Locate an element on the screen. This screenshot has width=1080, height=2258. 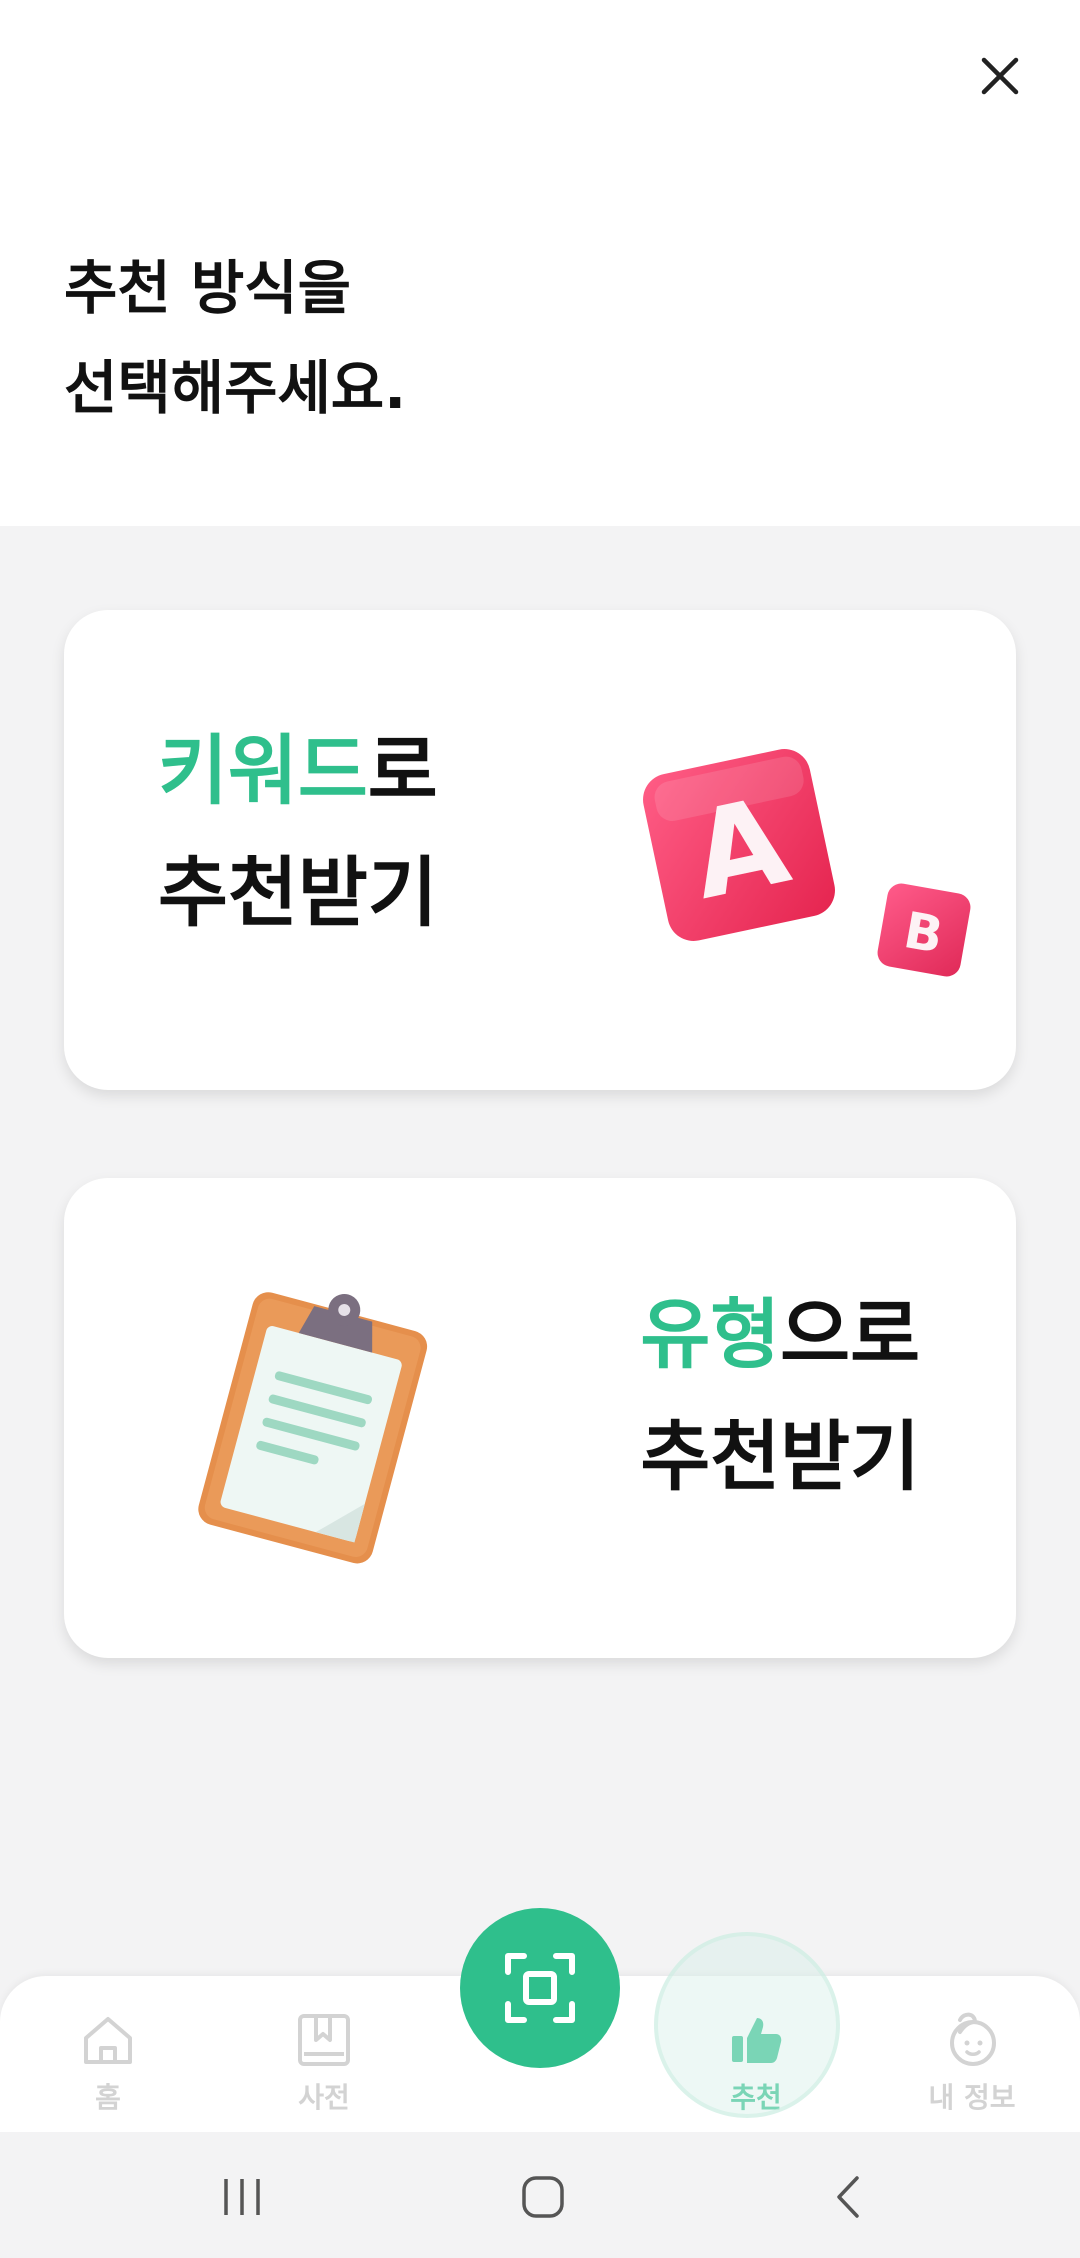
close-button is located at coordinates (1000, 76).